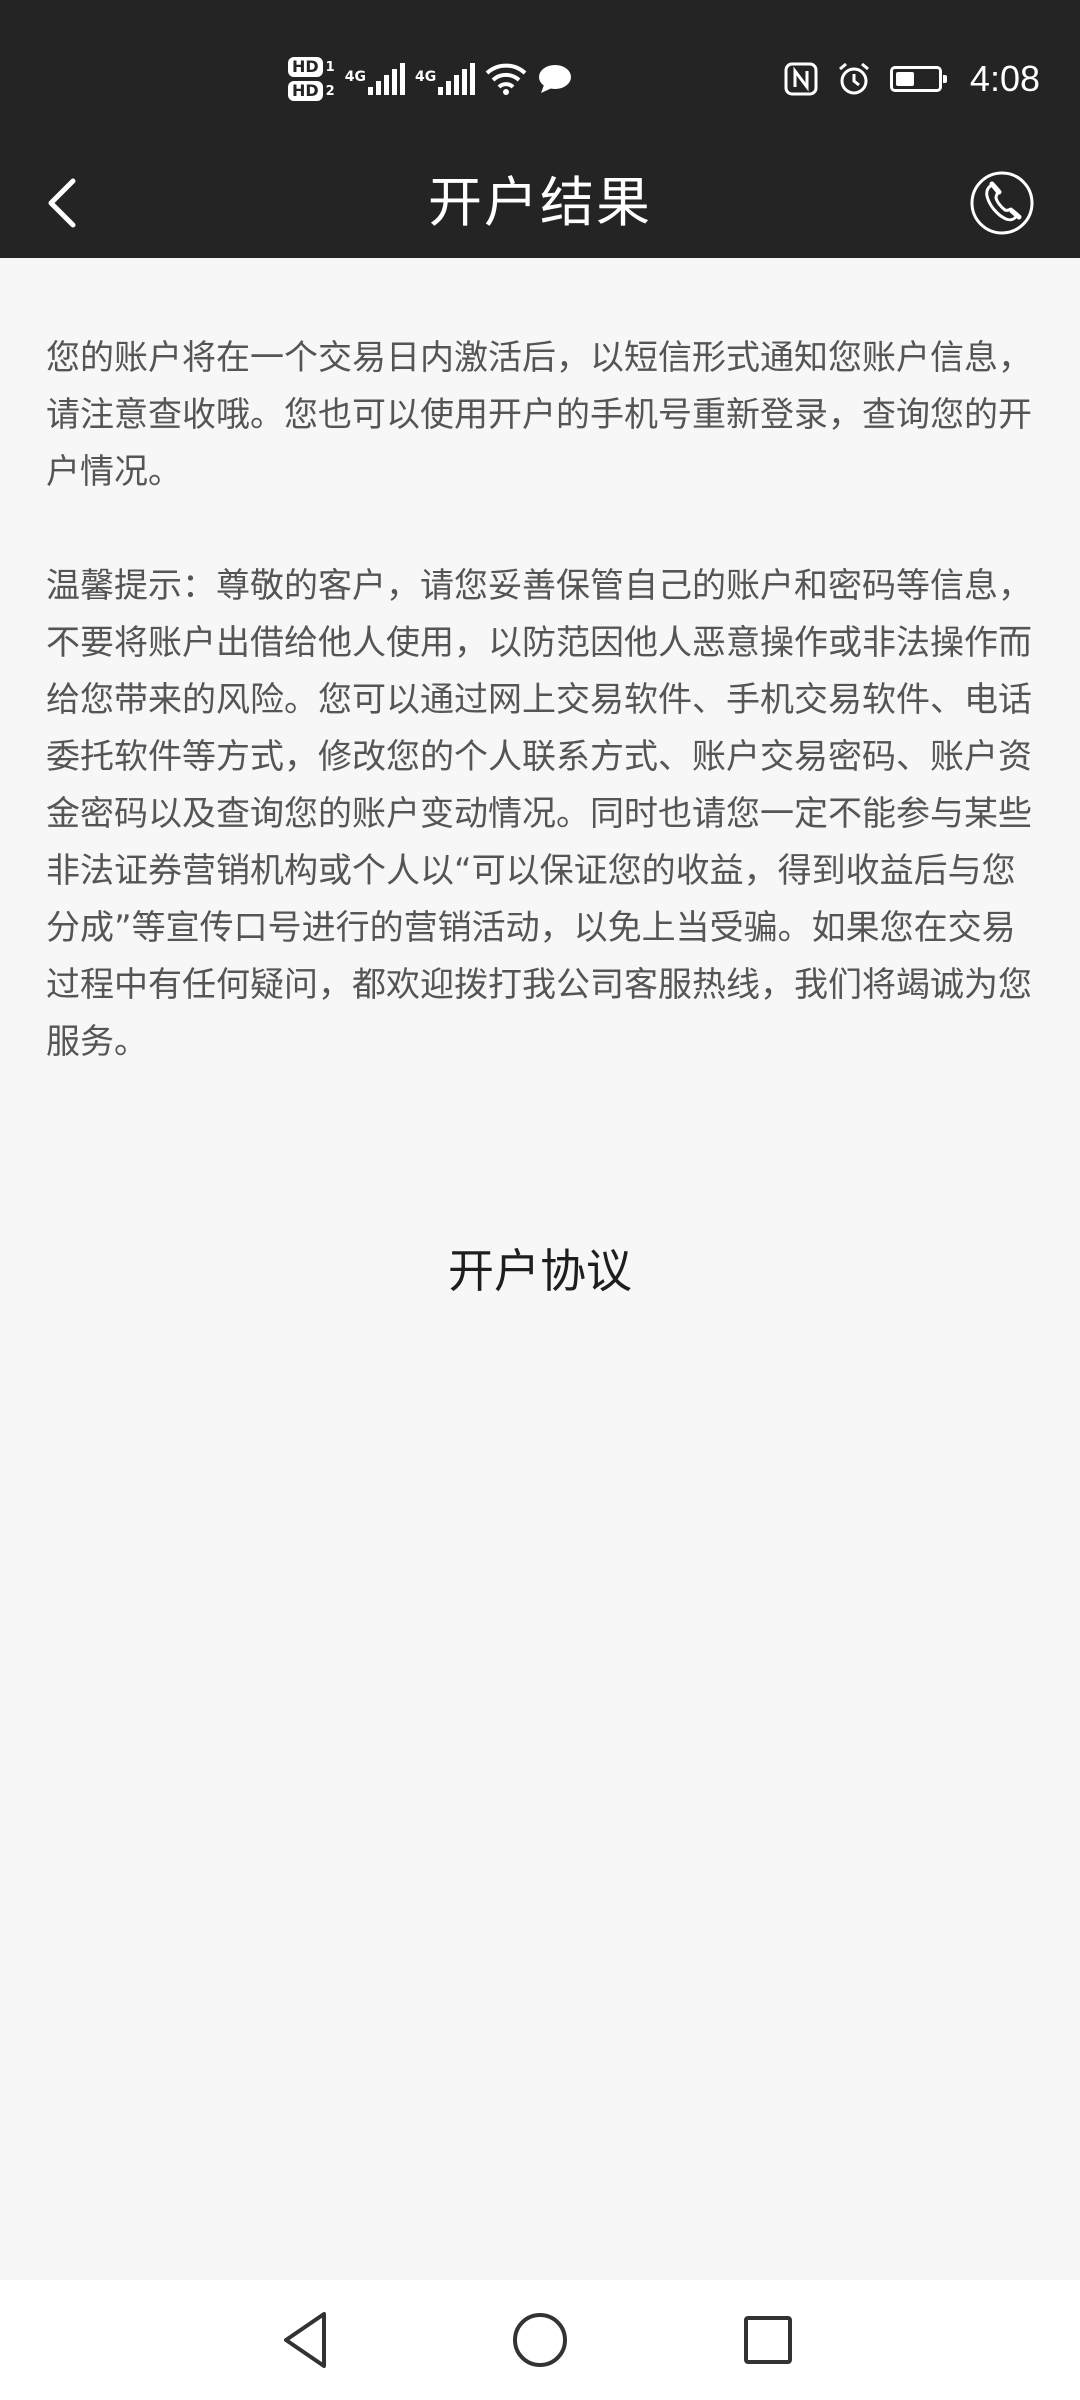 The width and height of the screenshot is (1080, 2400). I want to click on nav-home-button, so click(540, 2340).